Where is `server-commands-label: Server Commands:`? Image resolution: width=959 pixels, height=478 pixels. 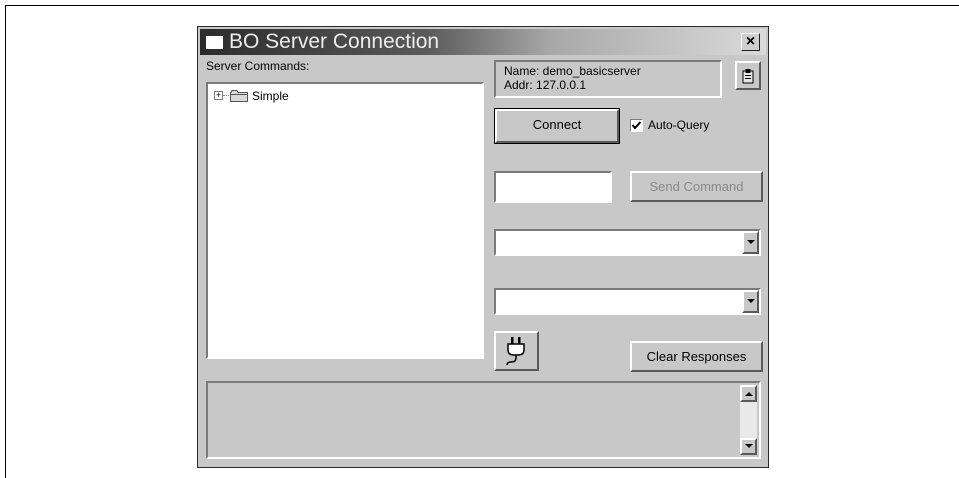 server-commands-label: Server Commands: is located at coordinates (258, 66).